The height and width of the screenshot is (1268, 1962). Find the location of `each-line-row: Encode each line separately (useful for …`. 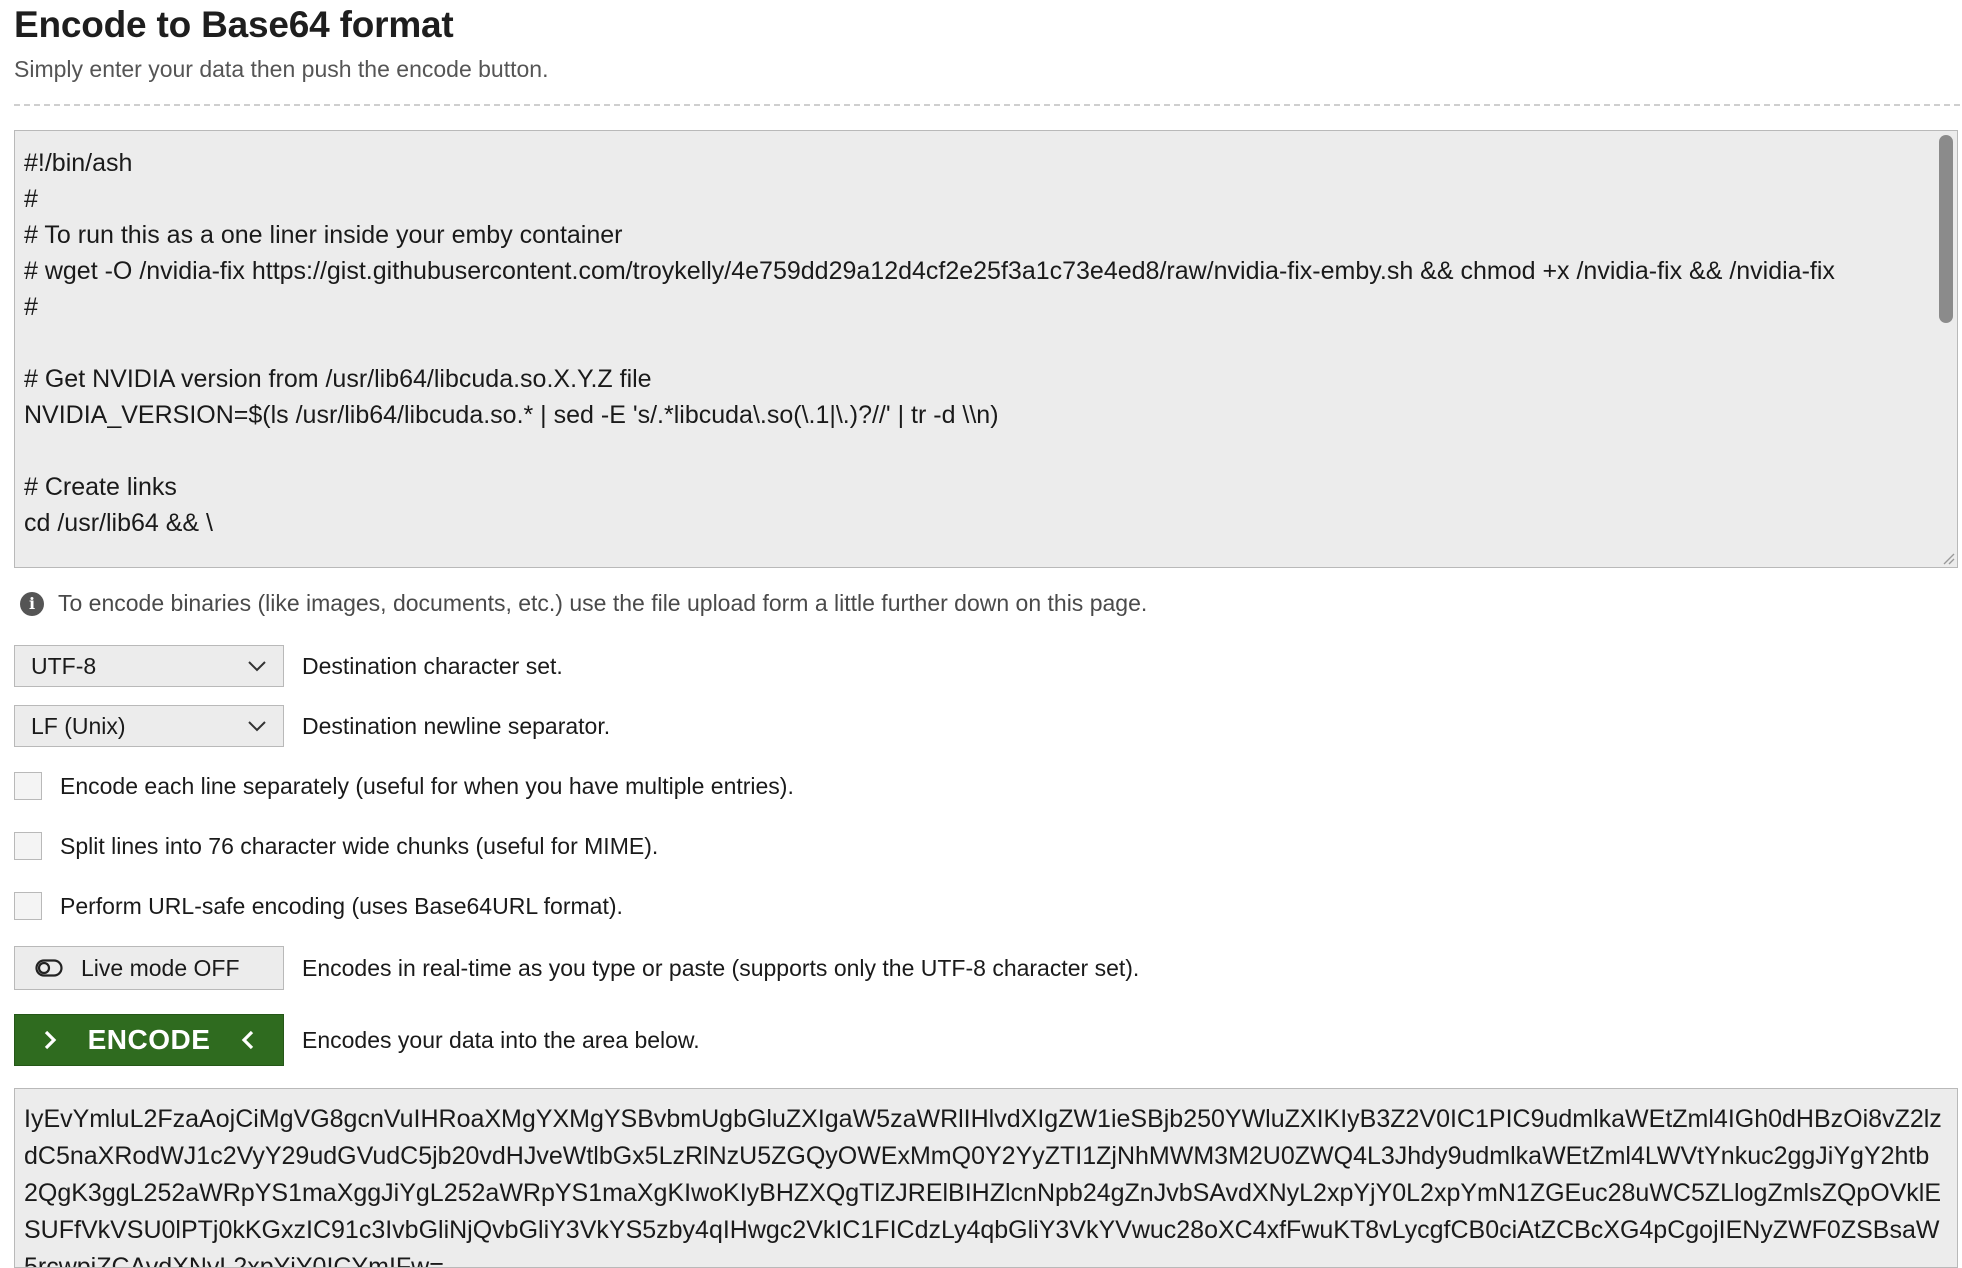

each-line-row: Encode each line separately (useful for … is located at coordinates (404, 786).